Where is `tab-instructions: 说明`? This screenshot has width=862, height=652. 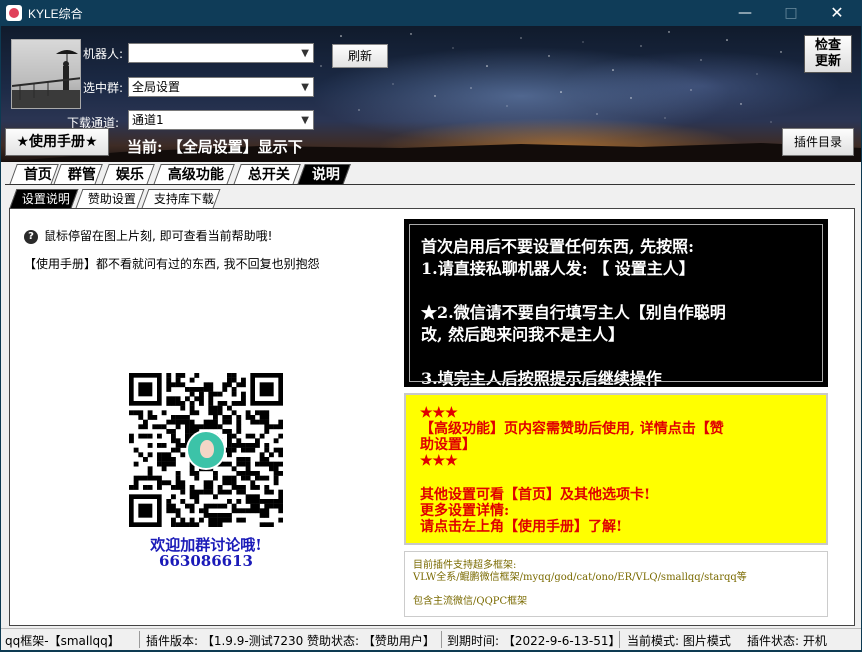
tab-instructions: 说明 is located at coordinates (324, 174).